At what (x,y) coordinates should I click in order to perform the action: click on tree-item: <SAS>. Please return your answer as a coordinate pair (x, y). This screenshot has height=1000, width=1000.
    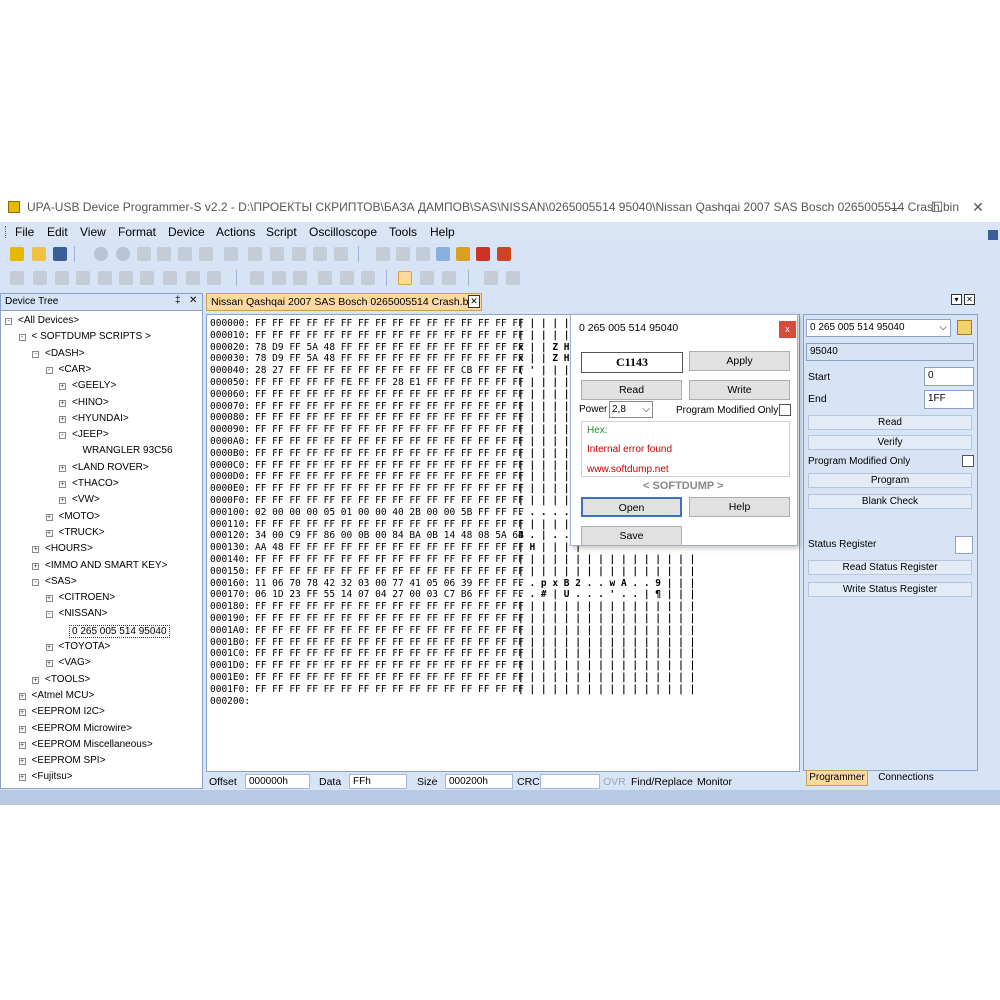
    Looking at the image, I should click on (61, 581).